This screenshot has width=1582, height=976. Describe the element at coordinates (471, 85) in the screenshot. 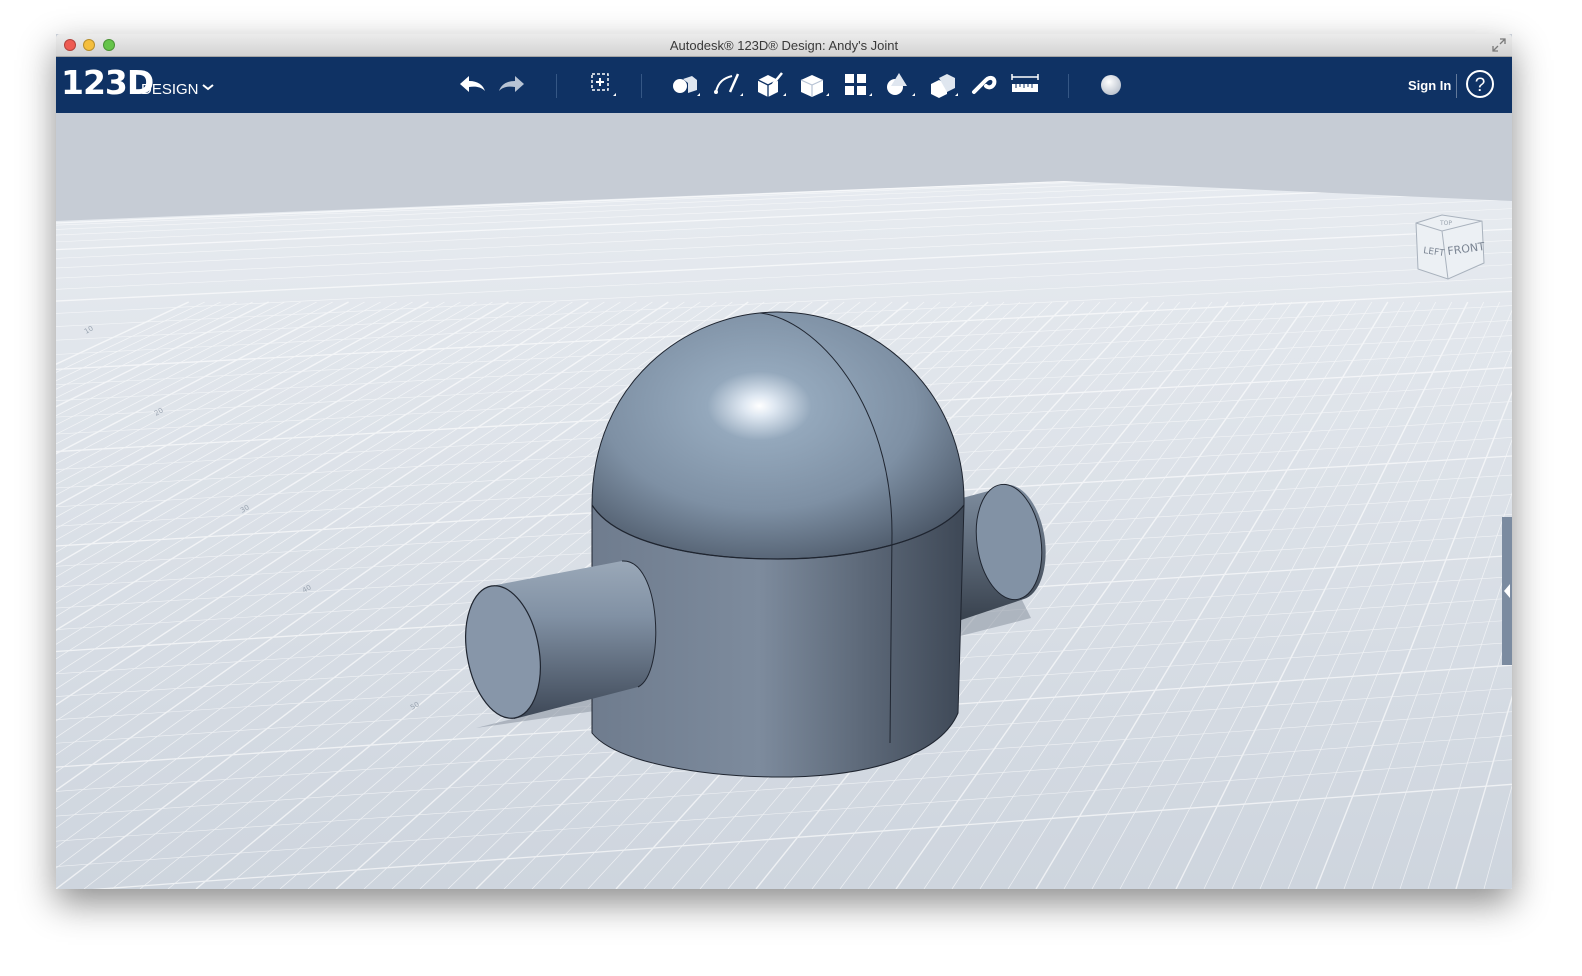

I see `undo-icon` at that location.